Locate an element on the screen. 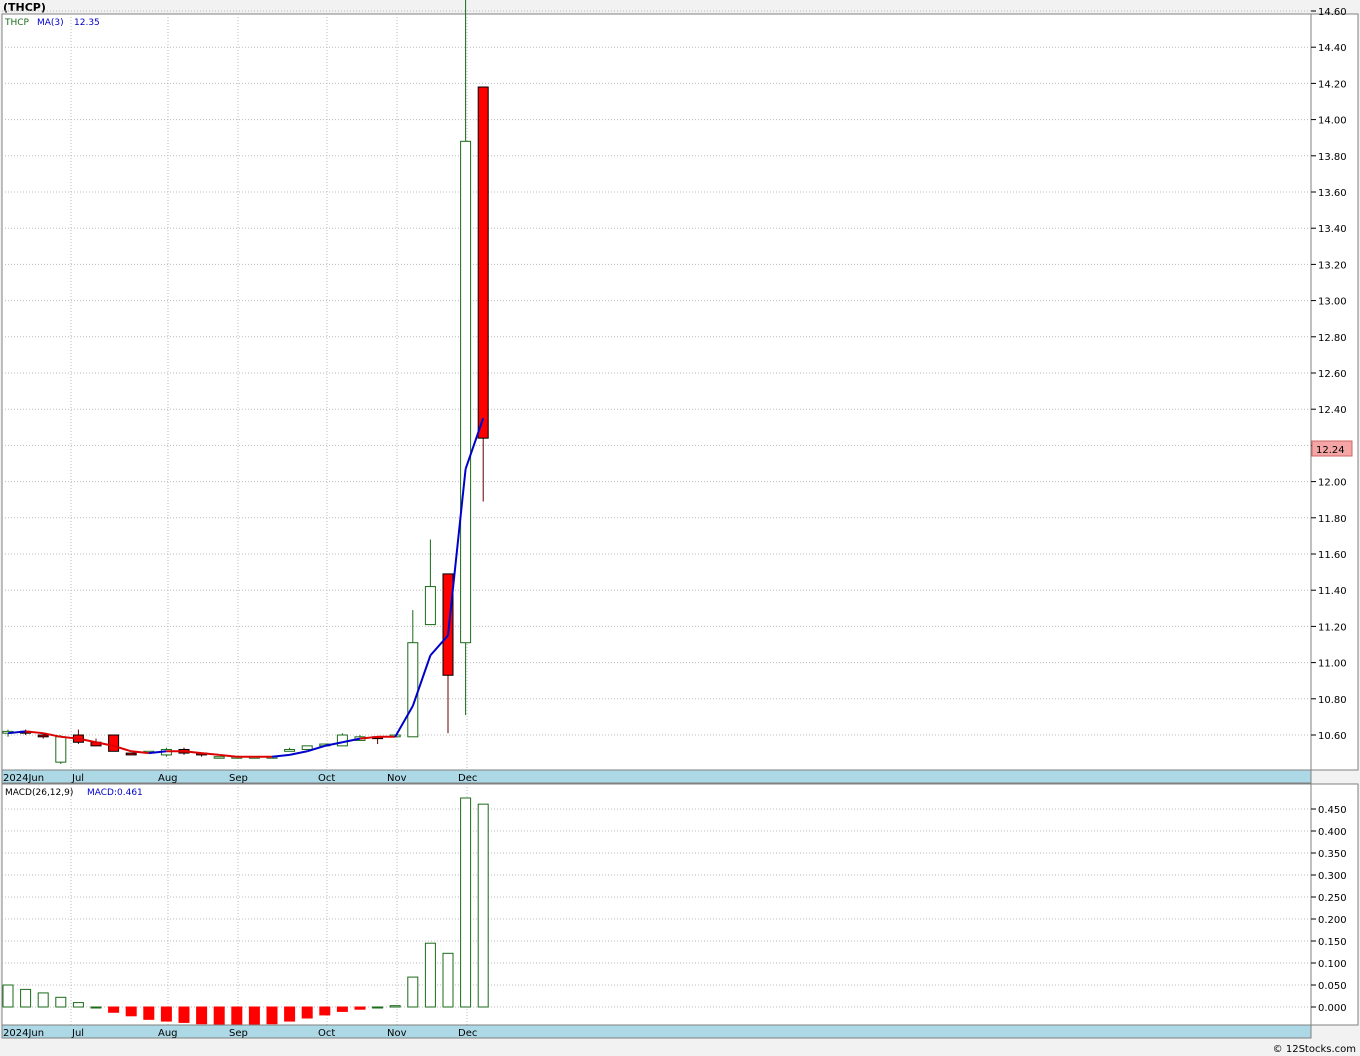  price-tick-label: 10.80 is located at coordinates (1332, 700).